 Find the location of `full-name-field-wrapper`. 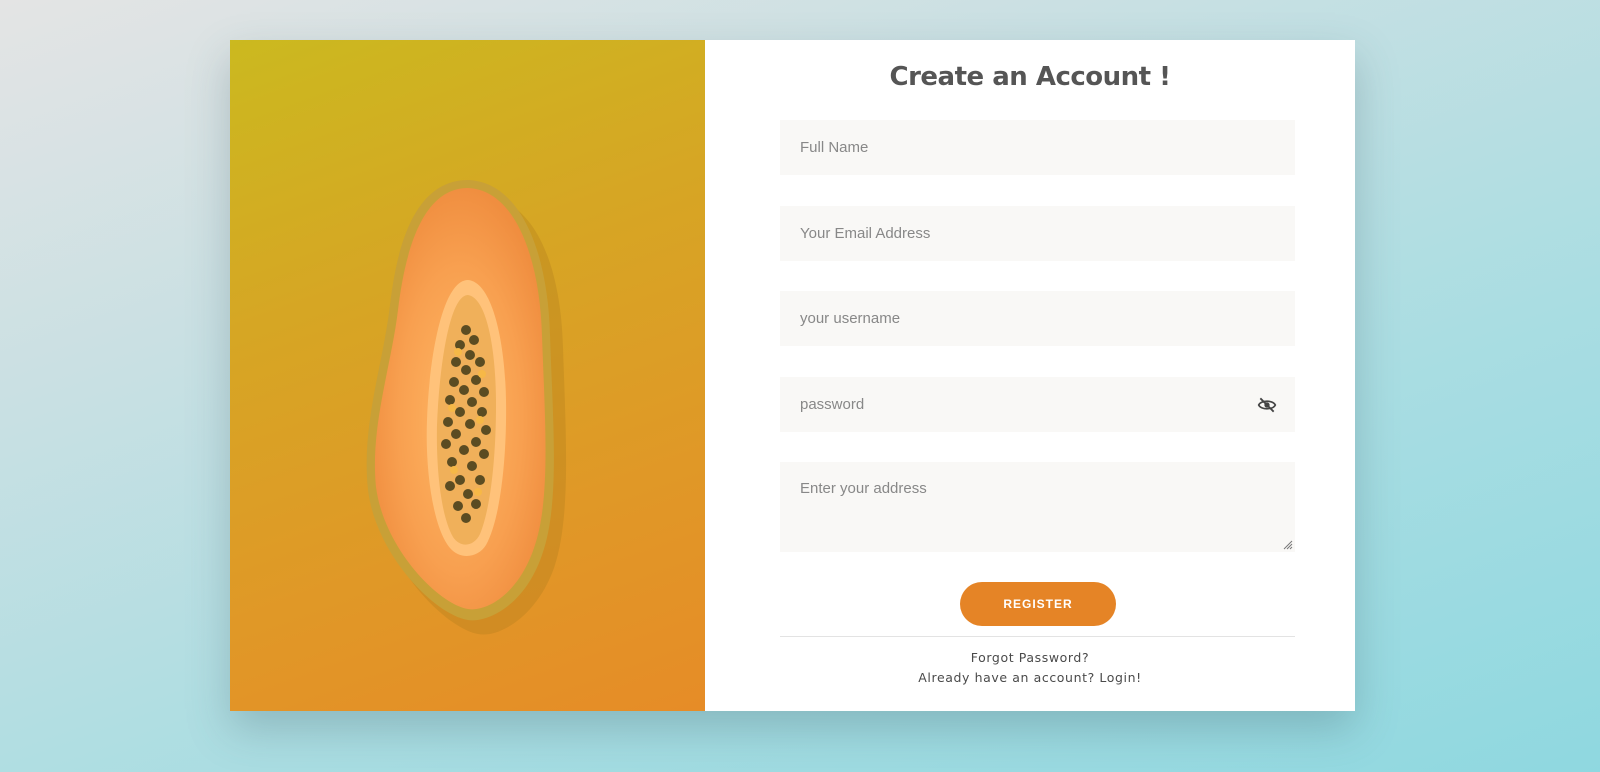

full-name-field-wrapper is located at coordinates (1037, 147).